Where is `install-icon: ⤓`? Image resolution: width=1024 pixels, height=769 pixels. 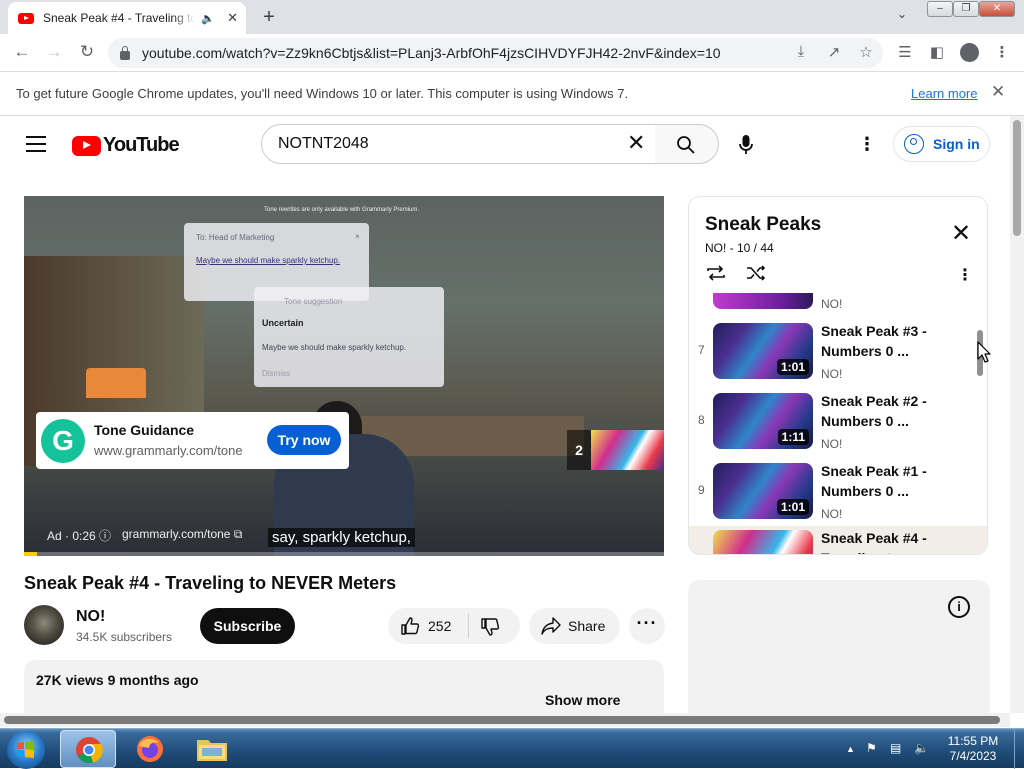
install-icon: ⤓ is located at coordinates (801, 51).